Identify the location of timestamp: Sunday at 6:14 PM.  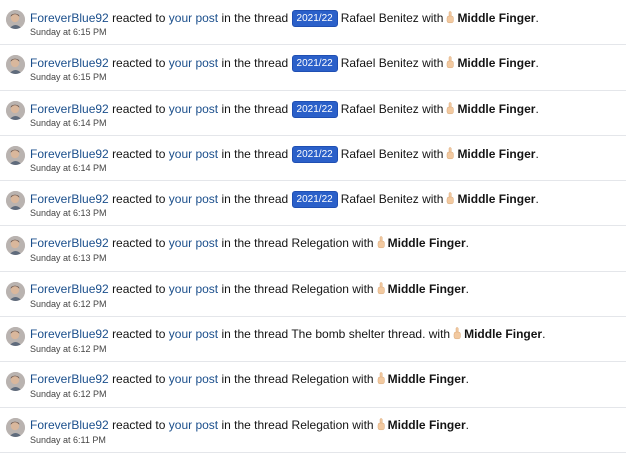
(68, 167).